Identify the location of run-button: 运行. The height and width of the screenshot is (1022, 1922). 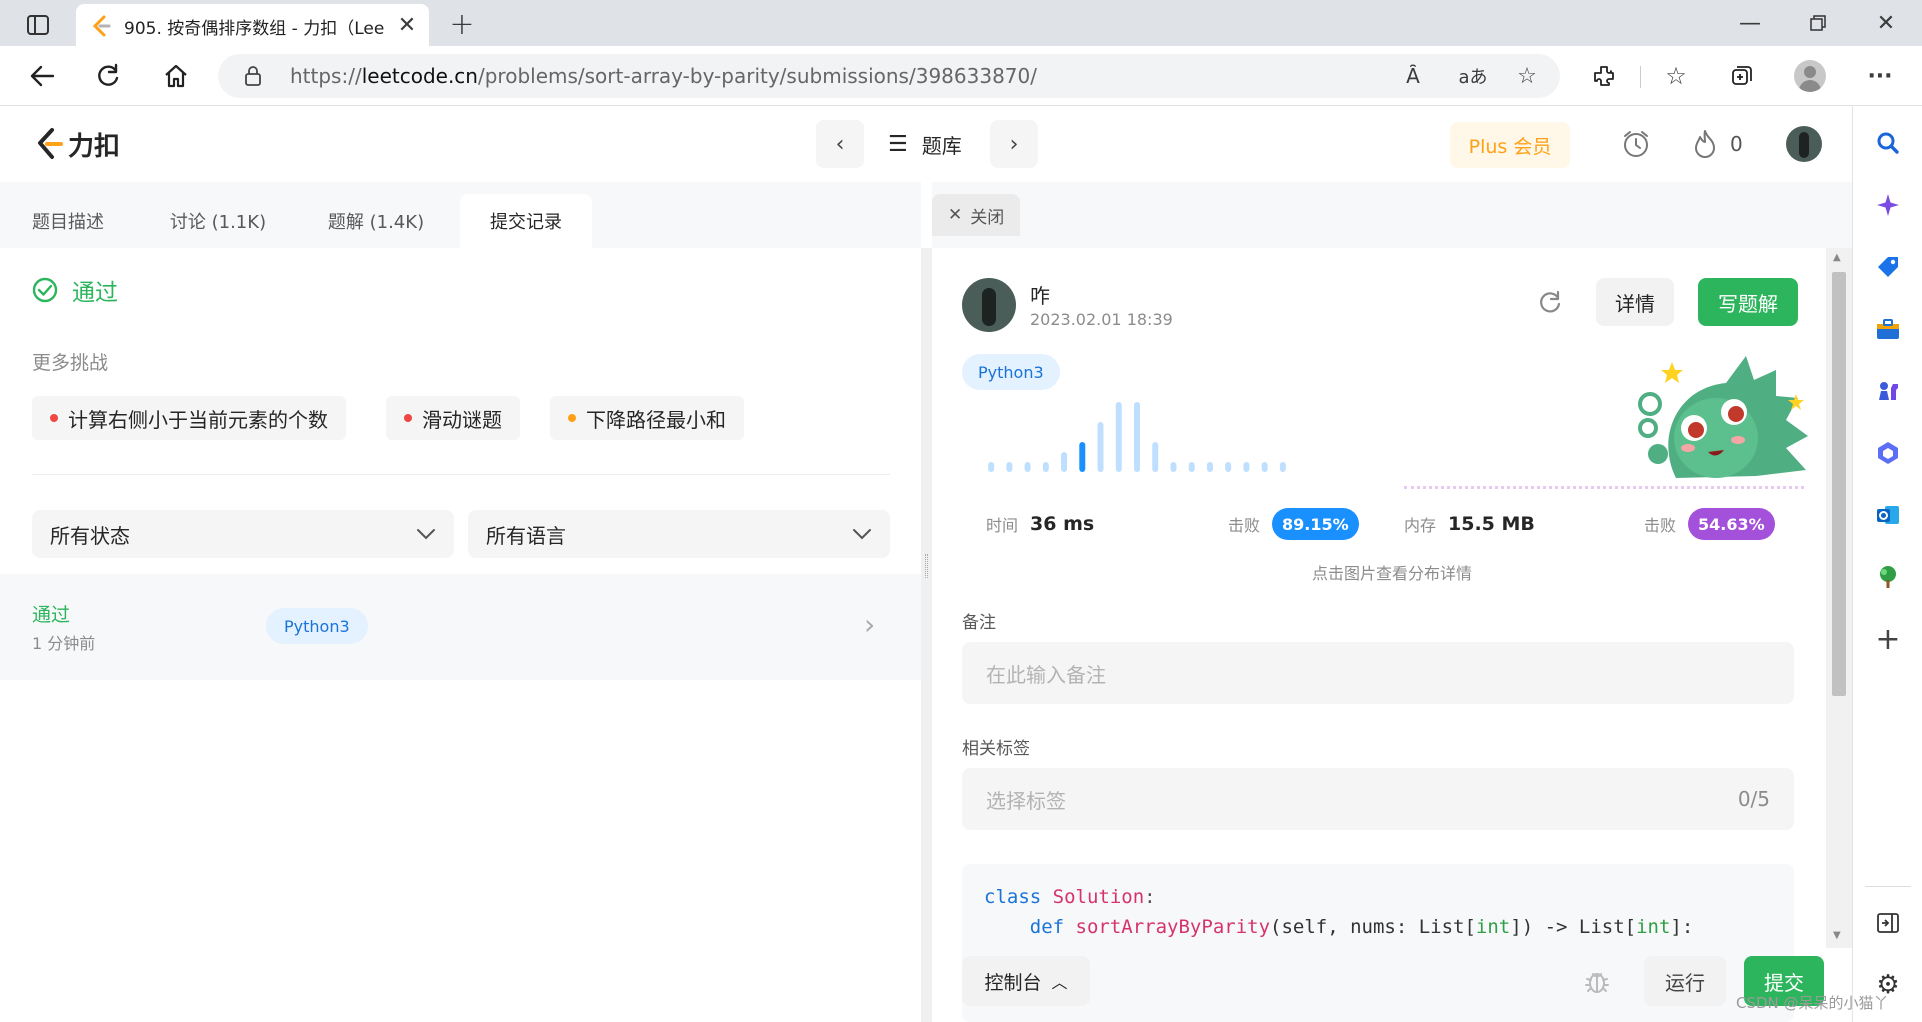
(1685, 981).